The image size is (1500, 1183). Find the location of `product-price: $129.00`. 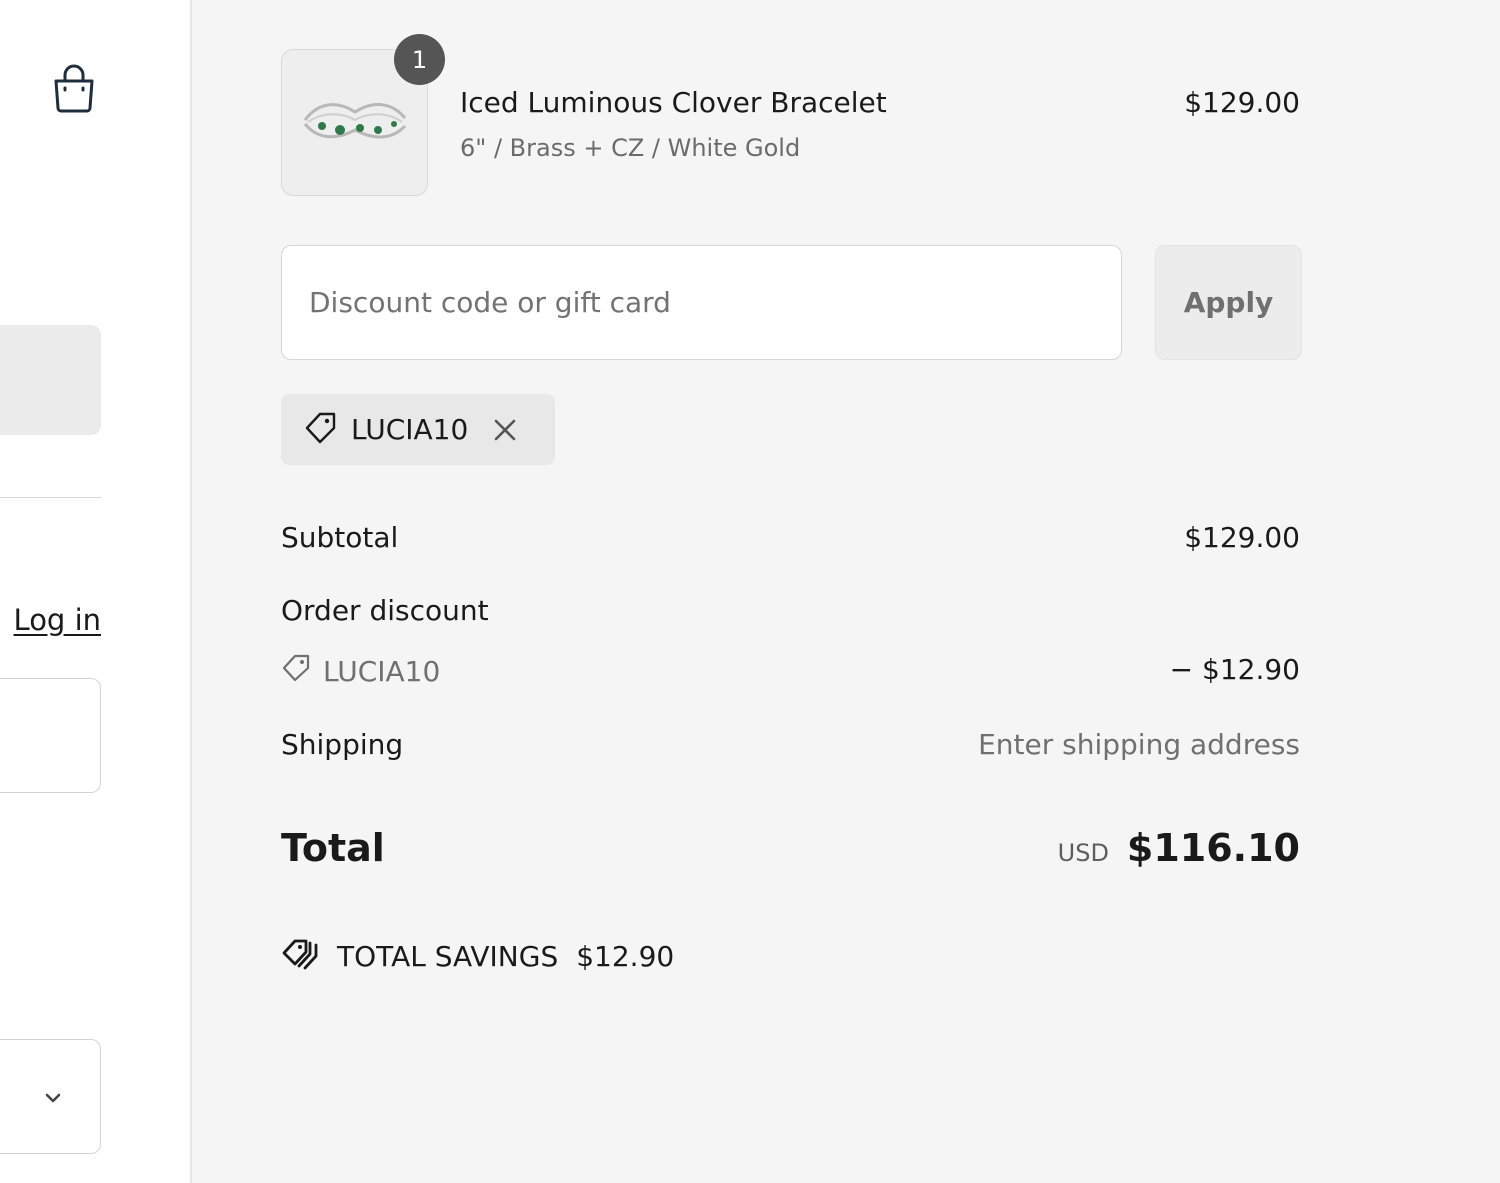

product-price: $129.00 is located at coordinates (1242, 102).